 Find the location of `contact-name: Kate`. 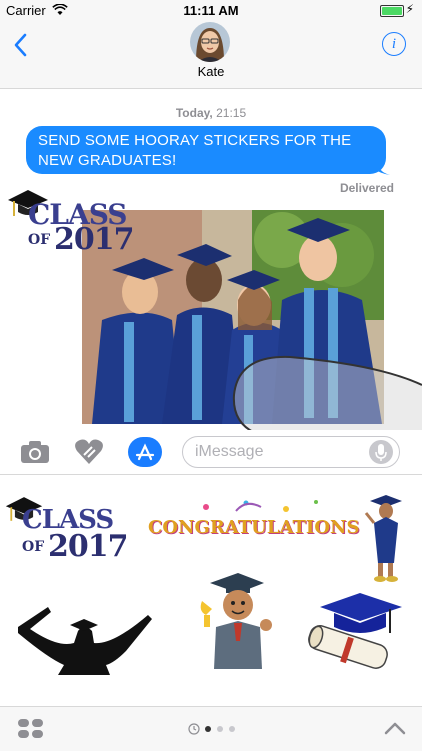

contact-name: Kate is located at coordinates (211, 71).